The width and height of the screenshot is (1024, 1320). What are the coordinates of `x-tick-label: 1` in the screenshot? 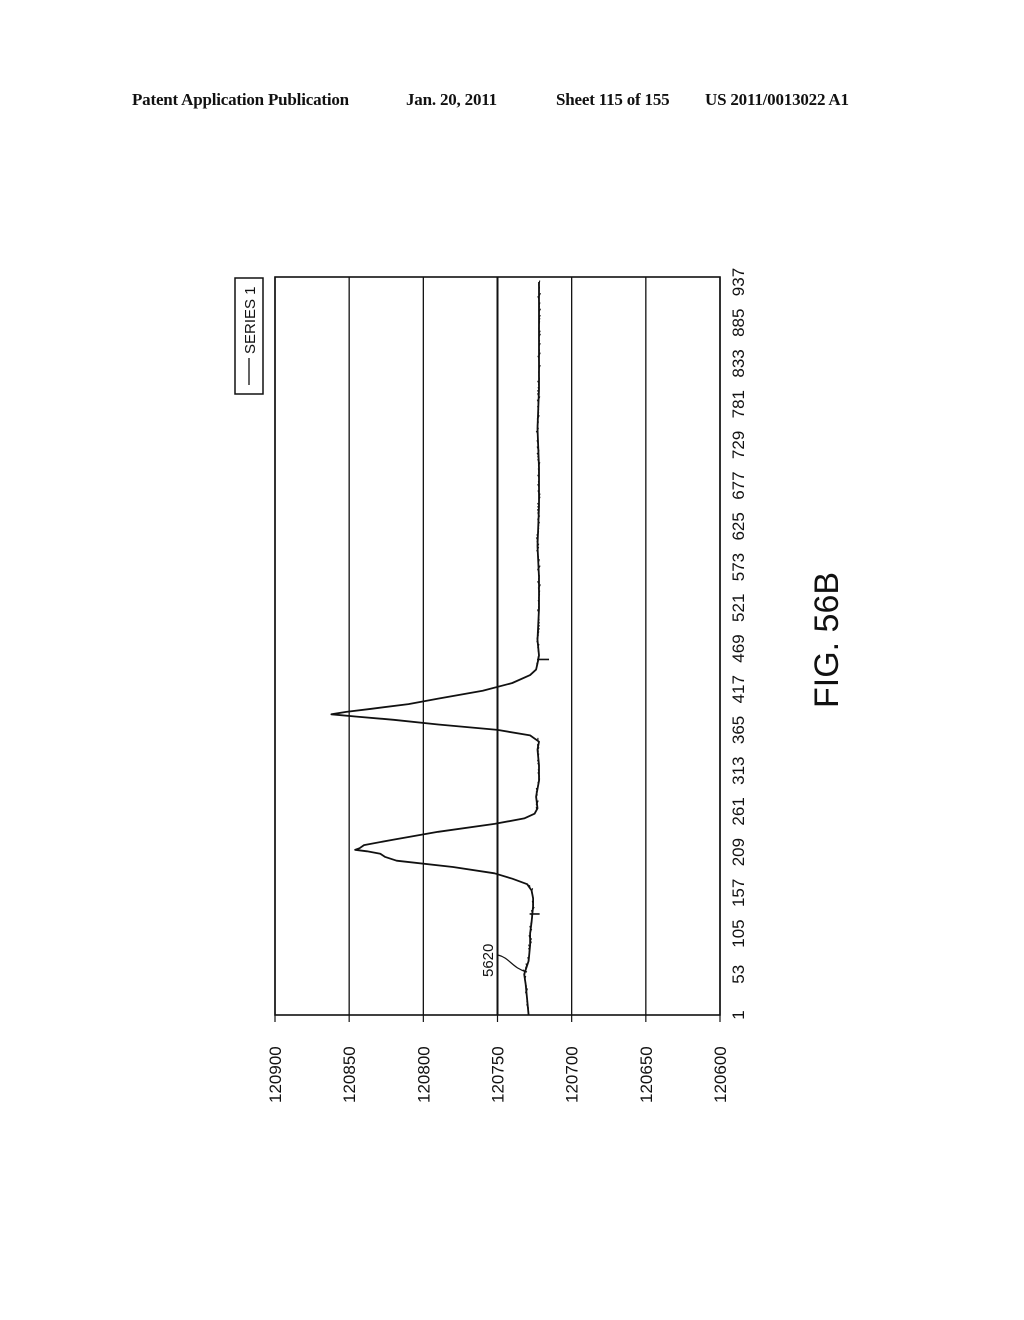 It's located at (738, 1014).